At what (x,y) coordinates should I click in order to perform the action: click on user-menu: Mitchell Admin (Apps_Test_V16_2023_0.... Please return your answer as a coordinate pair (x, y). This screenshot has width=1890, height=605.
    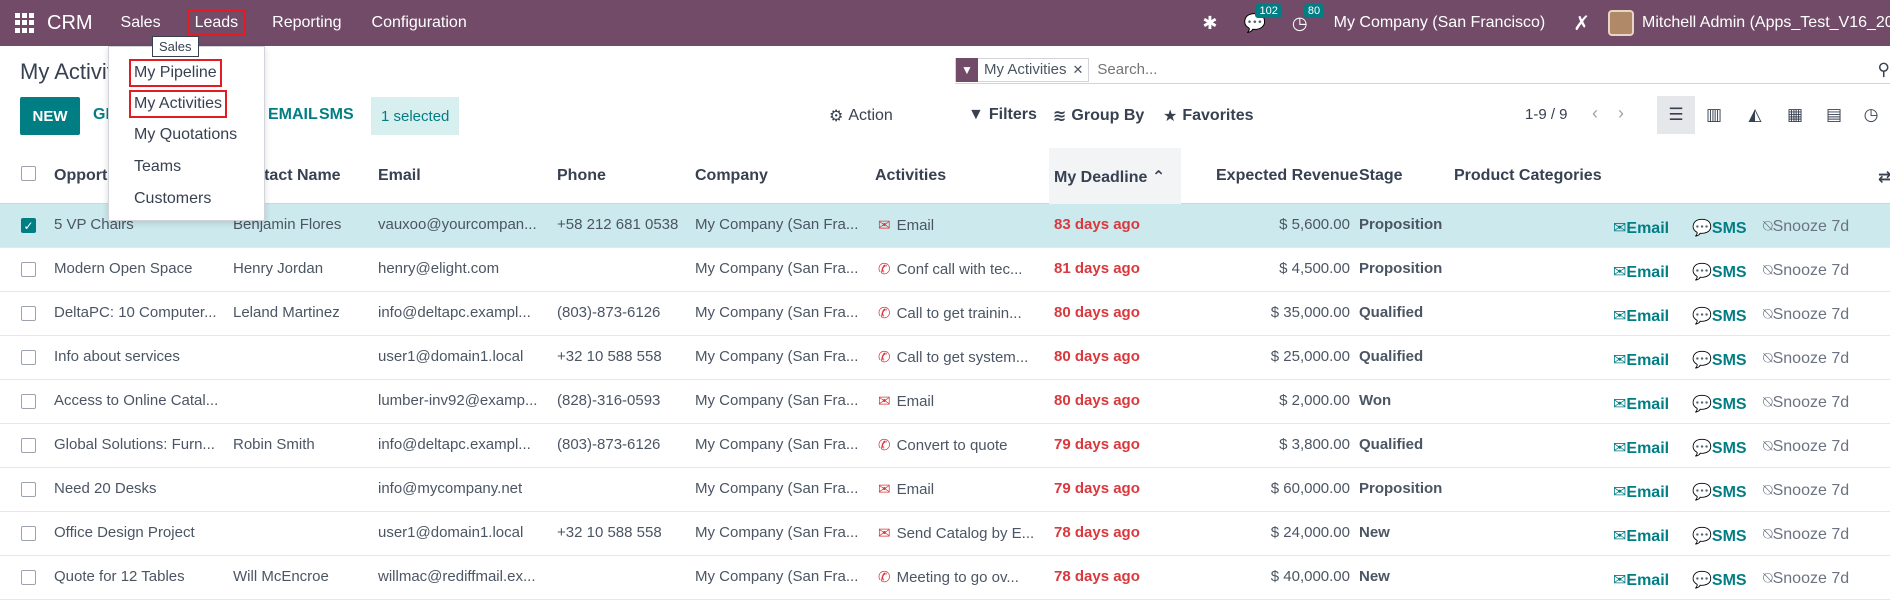
    Looking at the image, I should click on (1766, 23).